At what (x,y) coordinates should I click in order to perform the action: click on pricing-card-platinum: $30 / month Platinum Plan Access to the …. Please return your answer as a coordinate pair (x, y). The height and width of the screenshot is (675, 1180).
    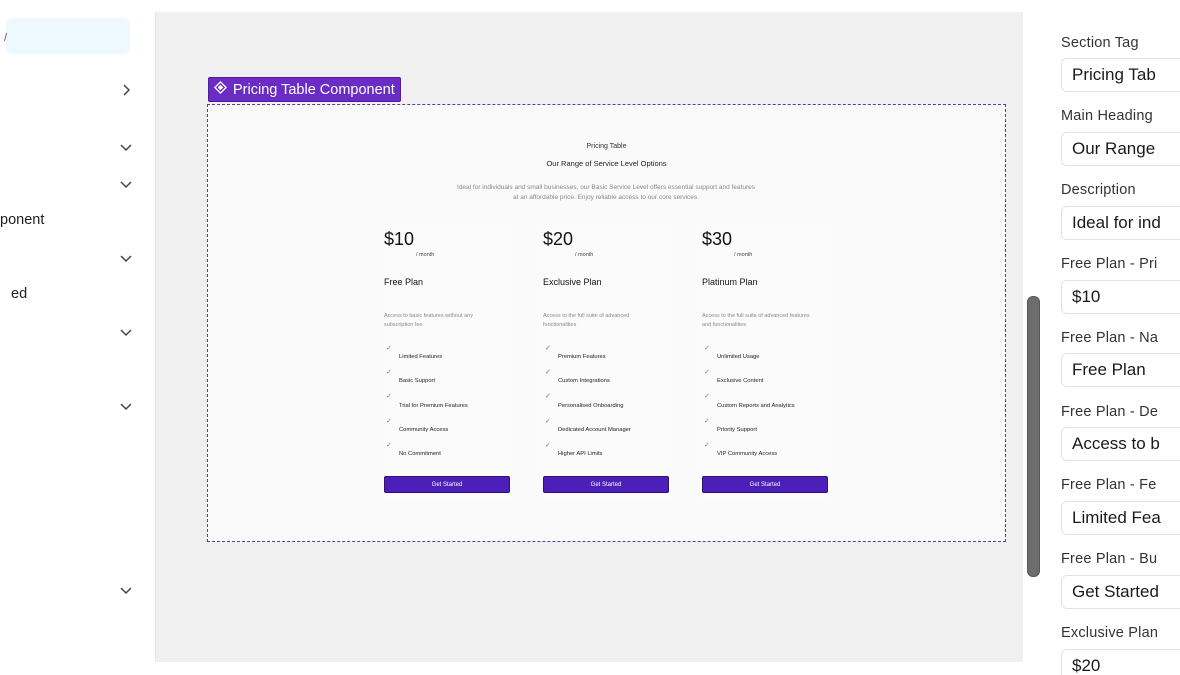
    Looking at the image, I should click on (766, 362).